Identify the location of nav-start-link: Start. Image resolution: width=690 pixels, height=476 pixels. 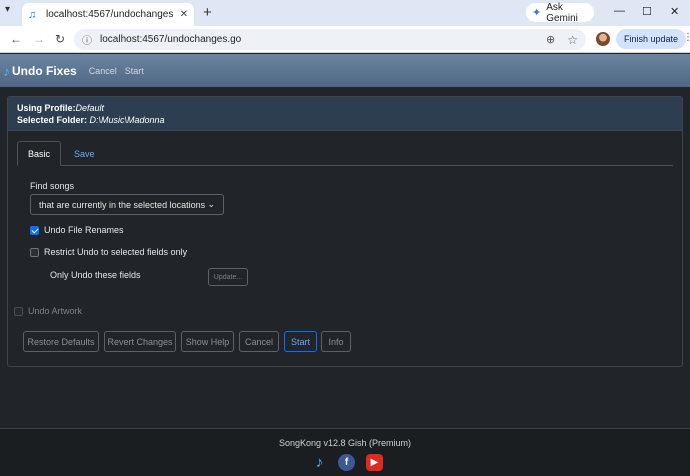
(134, 71).